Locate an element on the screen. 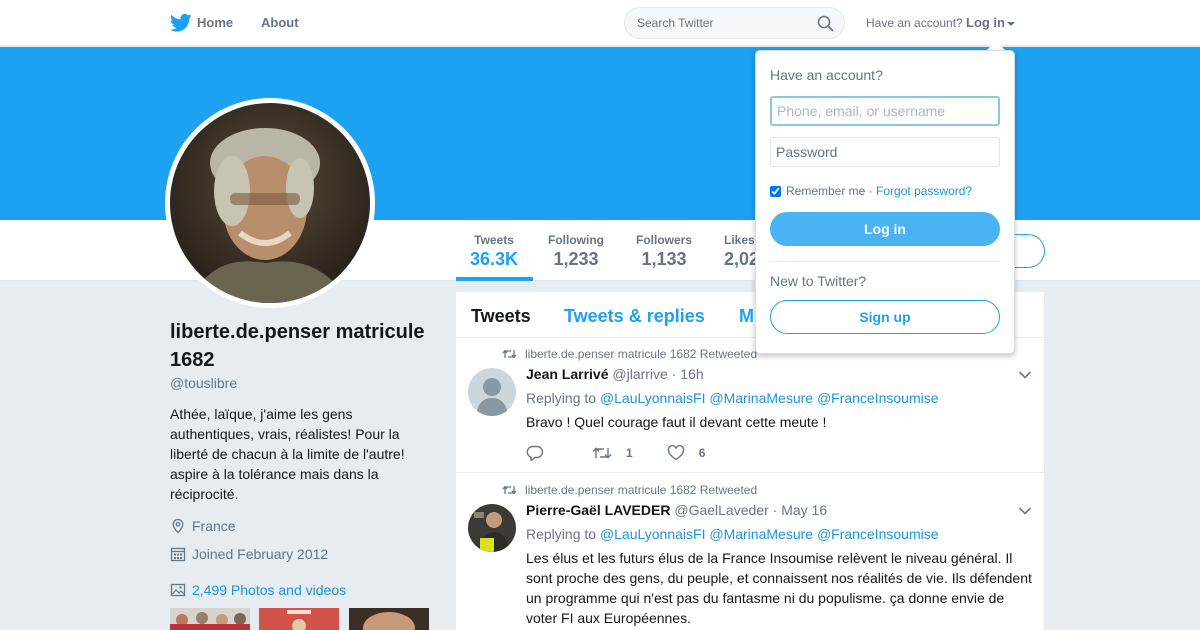 Image resolution: width=1200 pixels, height=630 pixels. twitter-bird-icon is located at coordinates (181, 23).